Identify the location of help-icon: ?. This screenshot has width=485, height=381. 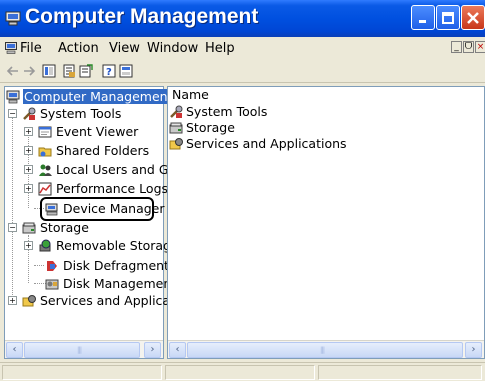
(109, 71).